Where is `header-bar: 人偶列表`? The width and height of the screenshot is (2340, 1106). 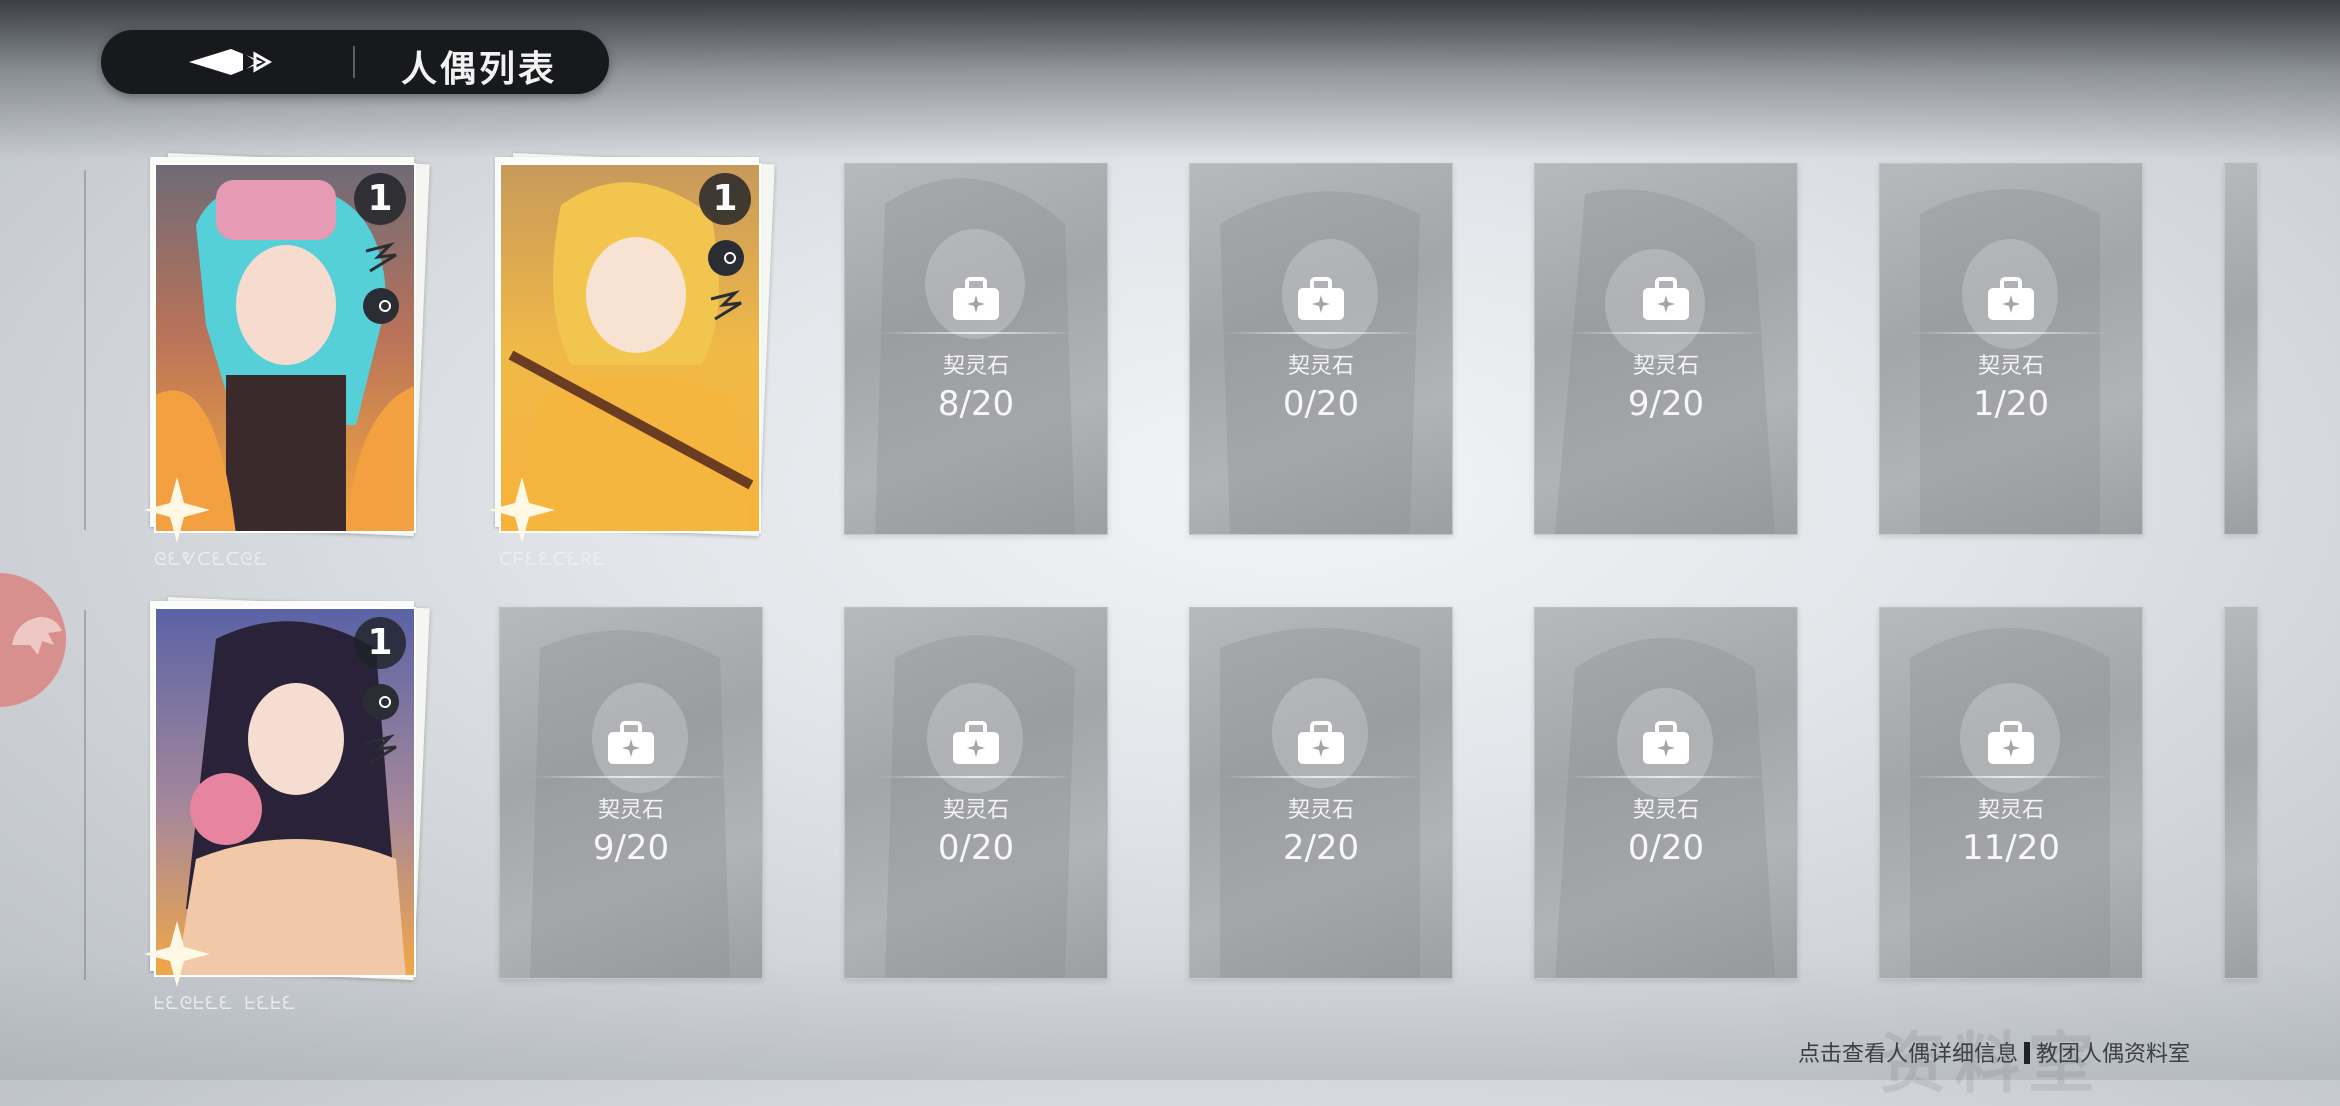 header-bar: 人偶列表 is located at coordinates (355, 62).